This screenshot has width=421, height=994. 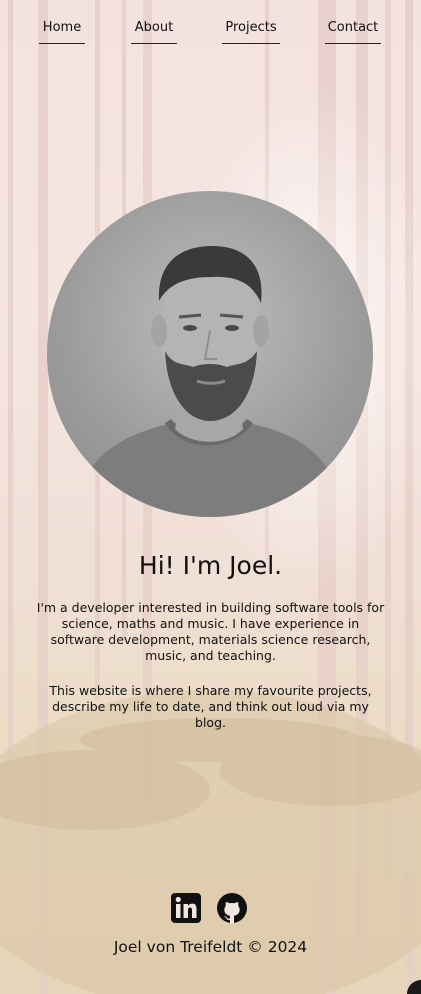 What do you see at coordinates (232, 908) in the screenshot?
I see `github-icon` at bounding box center [232, 908].